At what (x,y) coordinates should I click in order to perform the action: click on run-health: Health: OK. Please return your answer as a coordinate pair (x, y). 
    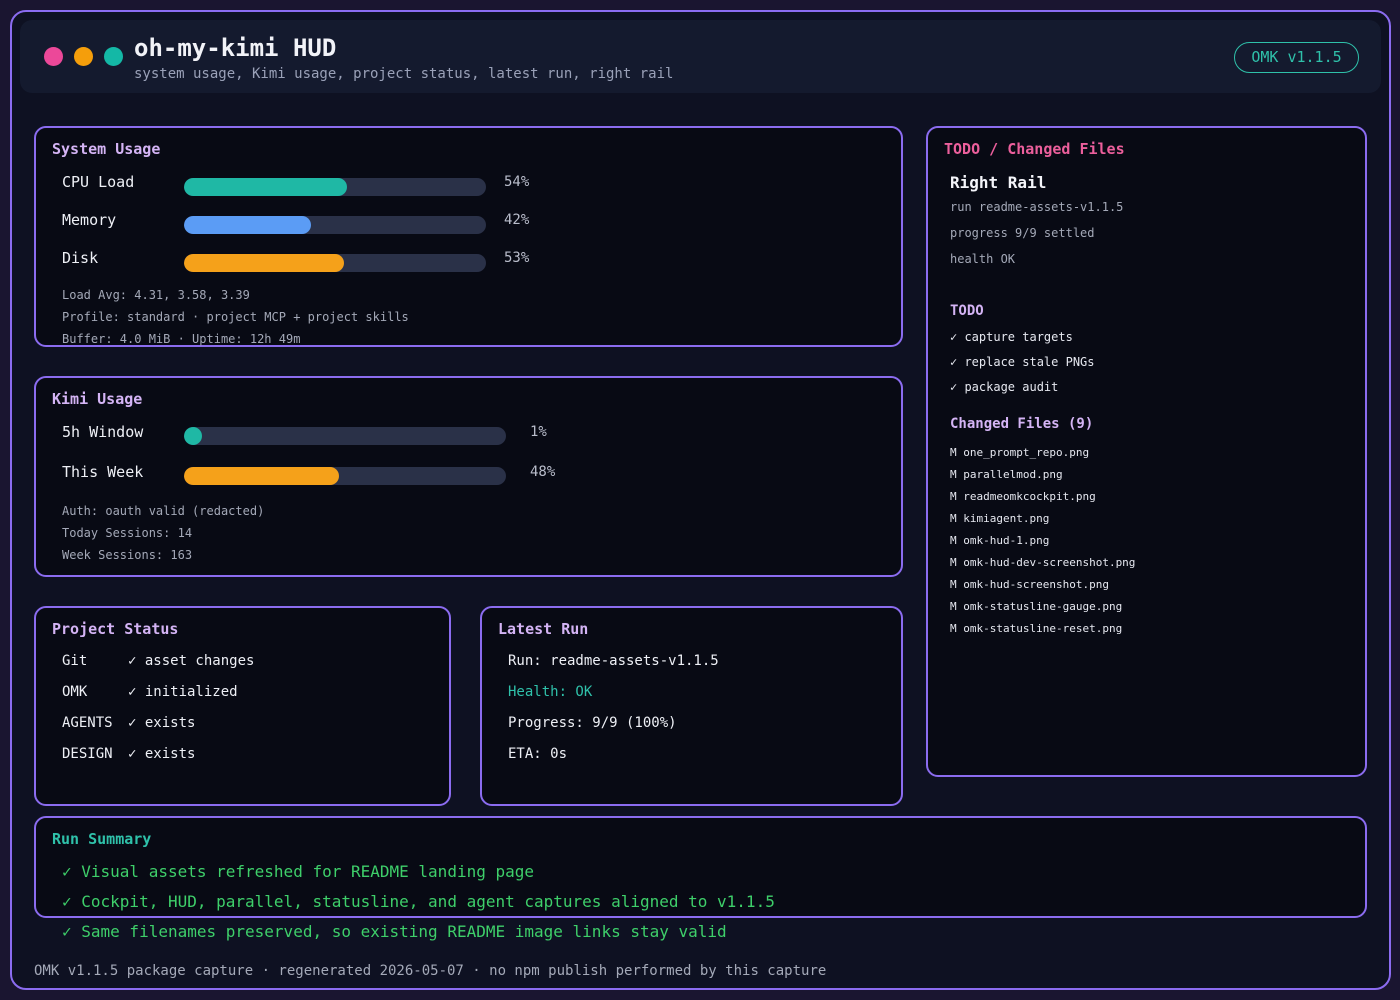
    Looking at the image, I should click on (550, 692).